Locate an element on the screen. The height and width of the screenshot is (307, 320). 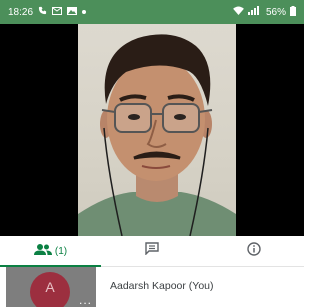
chat-icon is located at coordinates (152, 251).